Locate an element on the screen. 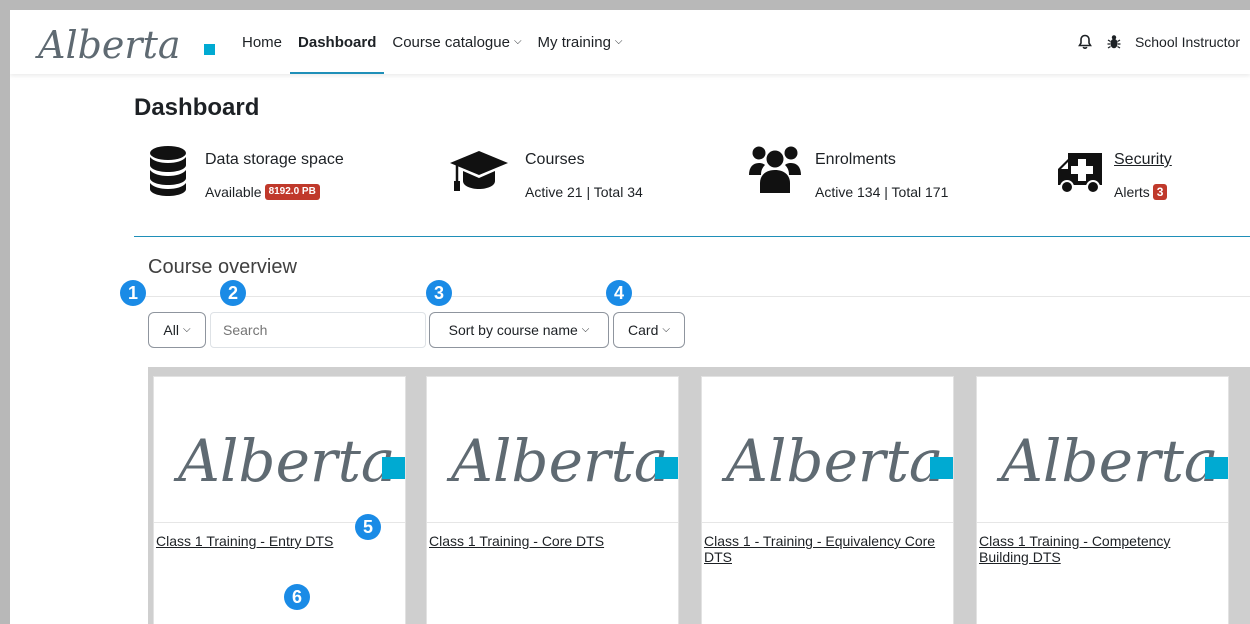  alerts-badge: 3 is located at coordinates (1160, 192).